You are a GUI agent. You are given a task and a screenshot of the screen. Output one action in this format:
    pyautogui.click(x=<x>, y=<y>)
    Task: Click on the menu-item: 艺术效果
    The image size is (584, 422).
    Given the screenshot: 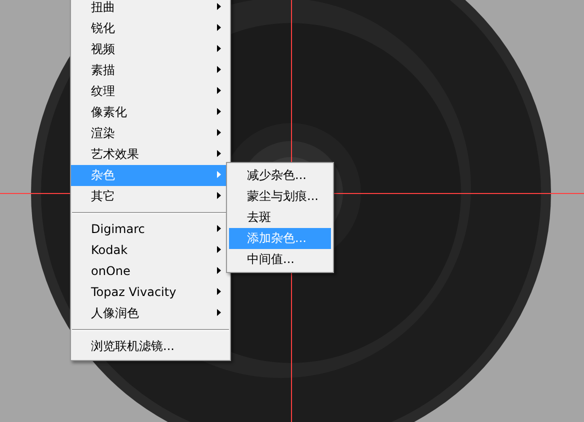 What is the action you would take?
    pyautogui.click(x=150, y=154)
    